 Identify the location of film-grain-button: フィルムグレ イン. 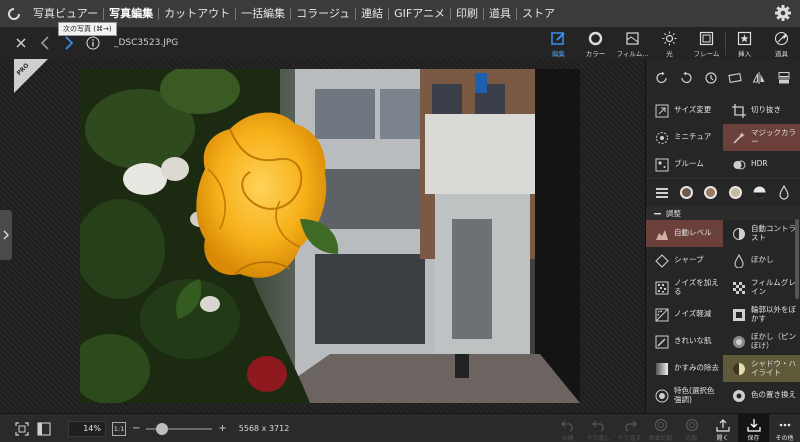
(761, 287).